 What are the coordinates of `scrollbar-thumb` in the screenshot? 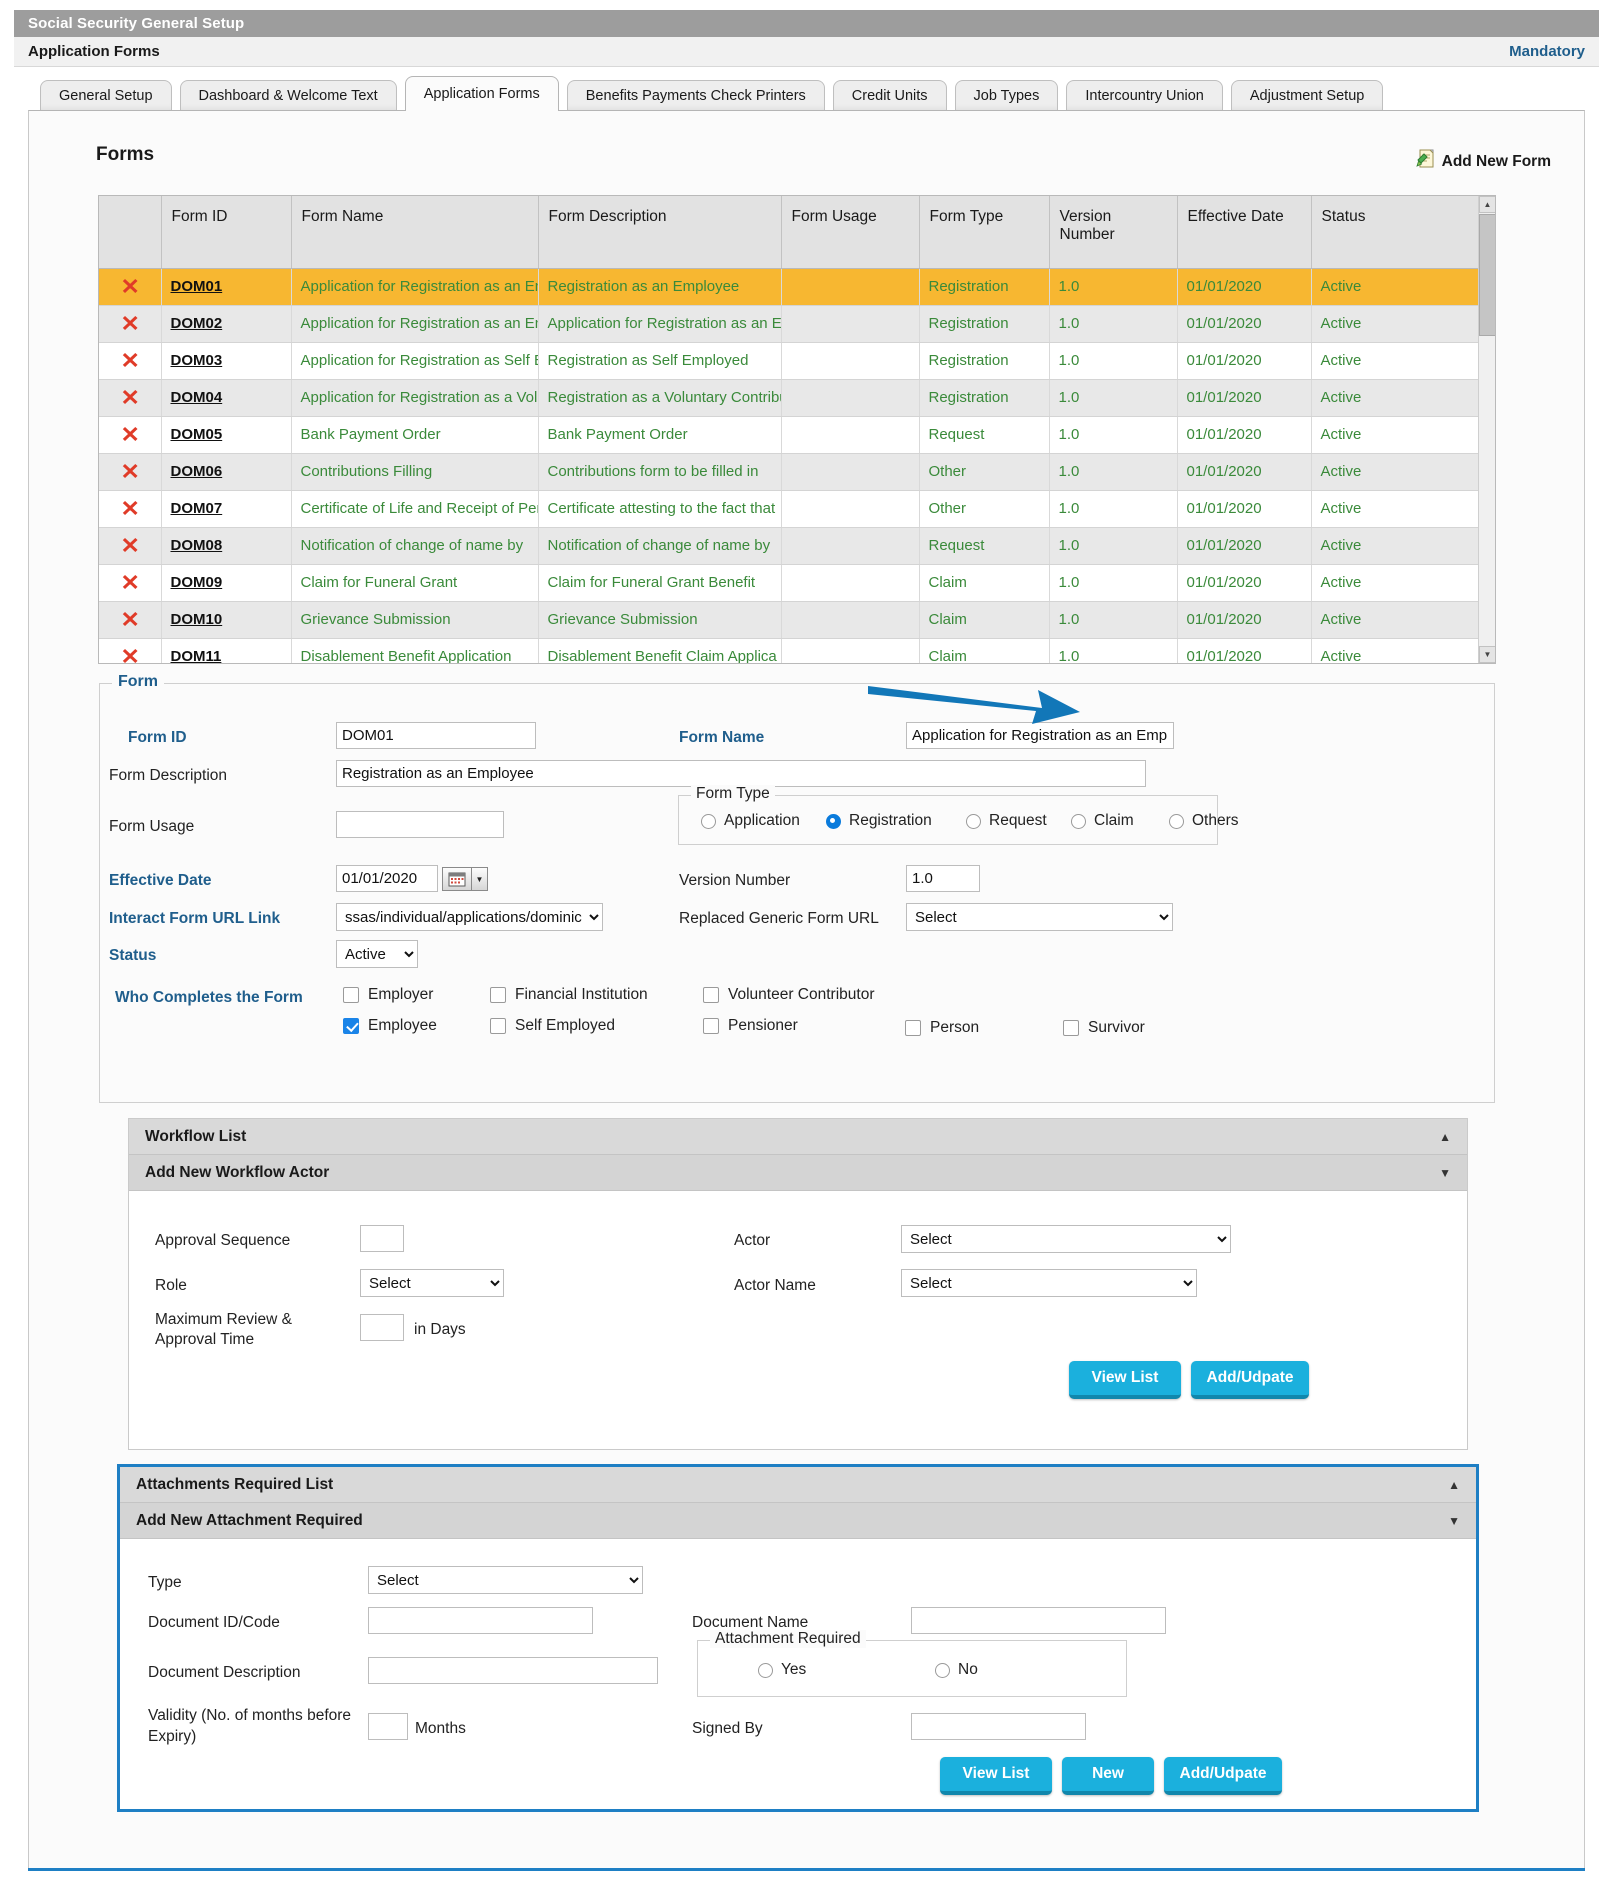 It's located at (1487, 275).